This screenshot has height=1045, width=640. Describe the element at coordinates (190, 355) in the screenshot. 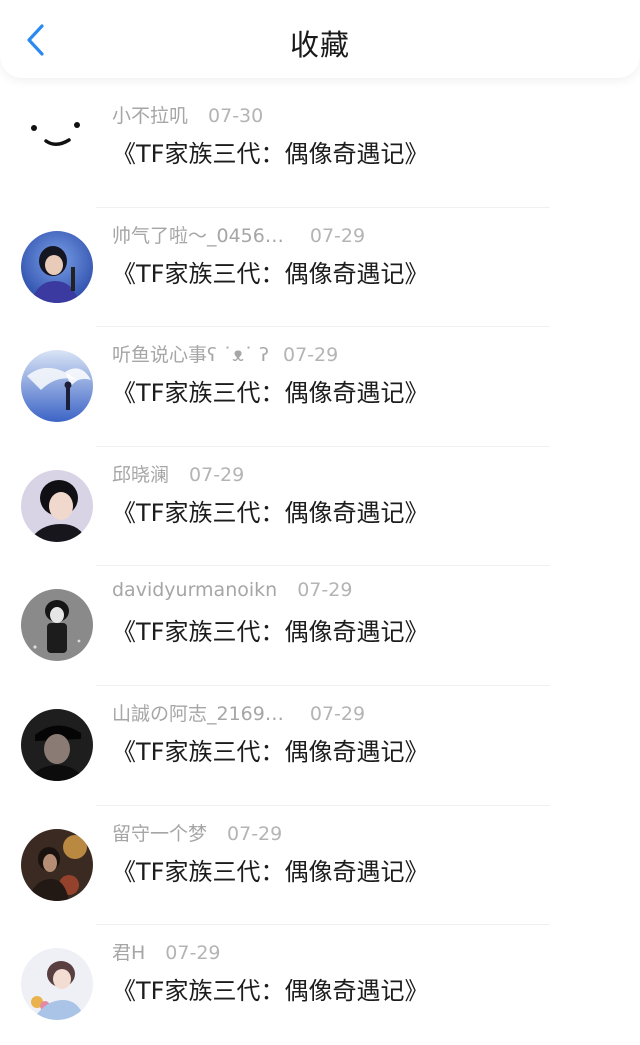

I see `author-name: 听鱼说心事ʕ ˙ᴥ˙ ʔ` at that location.